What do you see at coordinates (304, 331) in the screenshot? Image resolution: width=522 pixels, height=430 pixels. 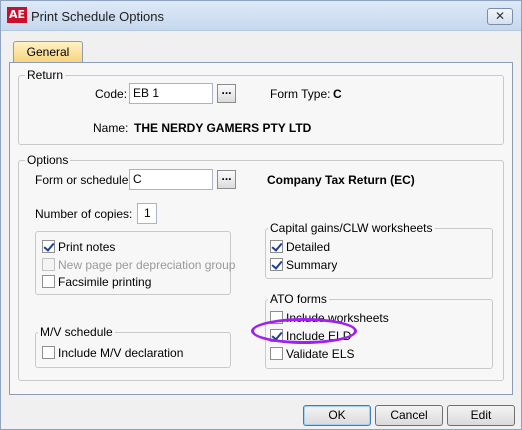 I see `annotation-highlight-ellipse` at bounding box center [304, 331].